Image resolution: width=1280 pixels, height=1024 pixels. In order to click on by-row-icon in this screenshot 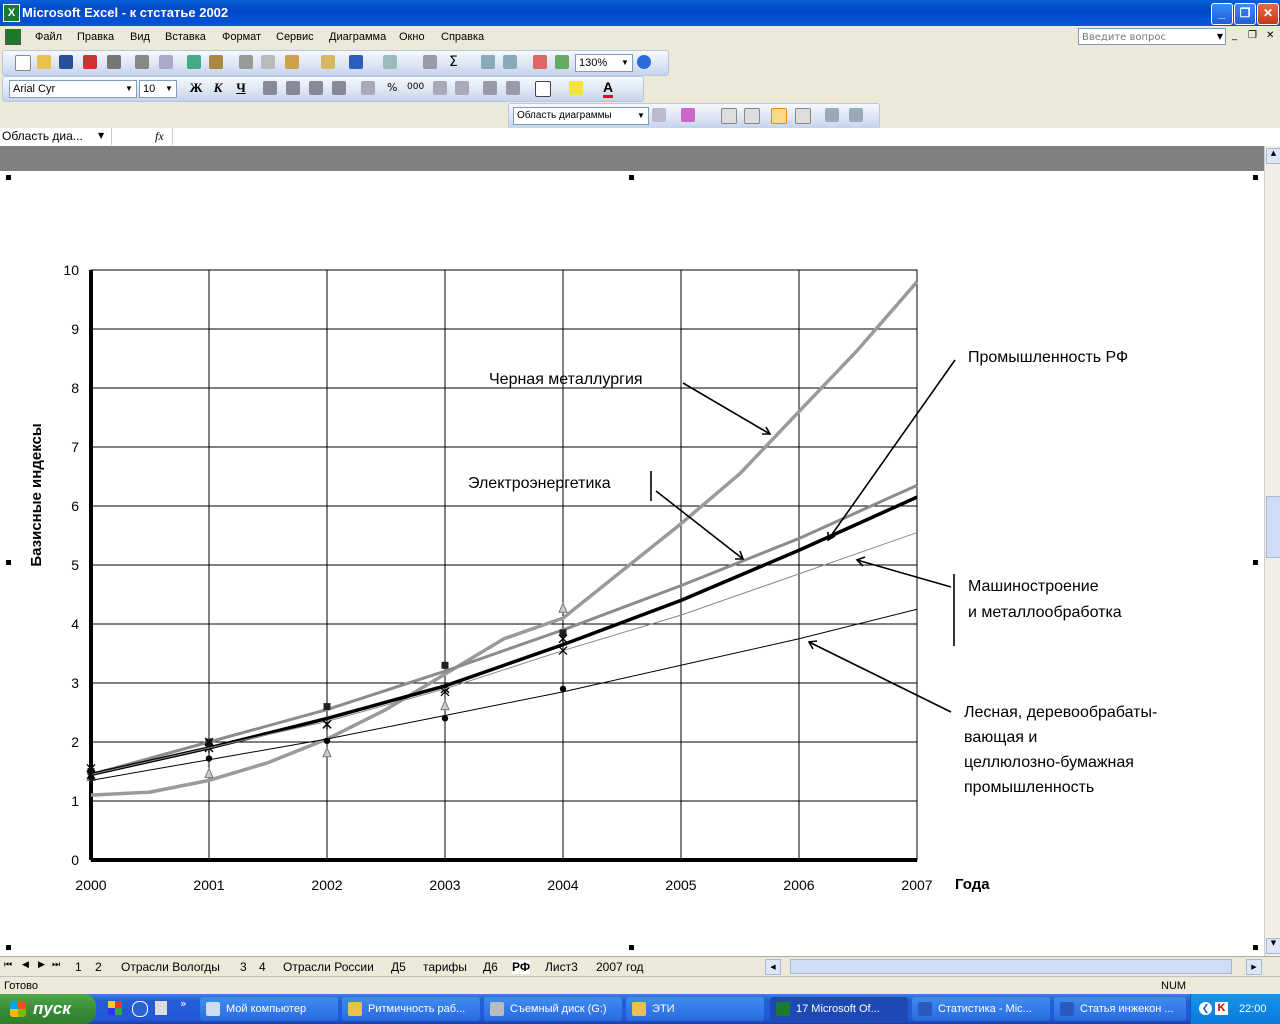, I will do `click(779, 116)`.